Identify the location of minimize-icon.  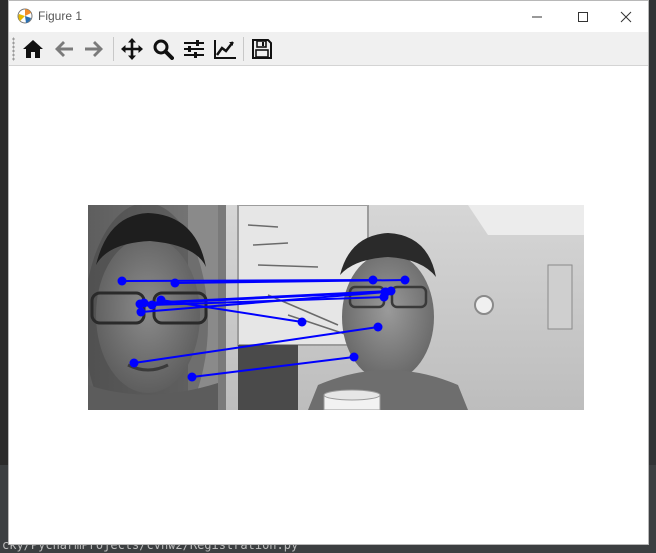
(537, 16).